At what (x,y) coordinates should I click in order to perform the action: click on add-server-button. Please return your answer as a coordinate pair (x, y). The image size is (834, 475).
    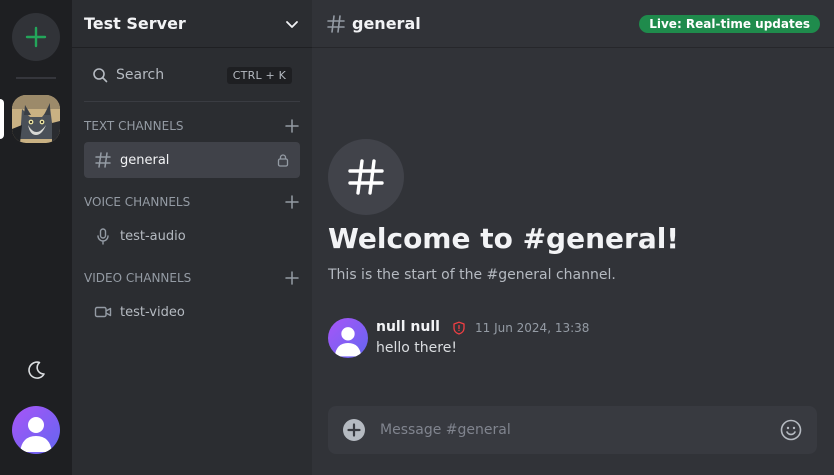
    Looking at the image, I should click on (36, 37).